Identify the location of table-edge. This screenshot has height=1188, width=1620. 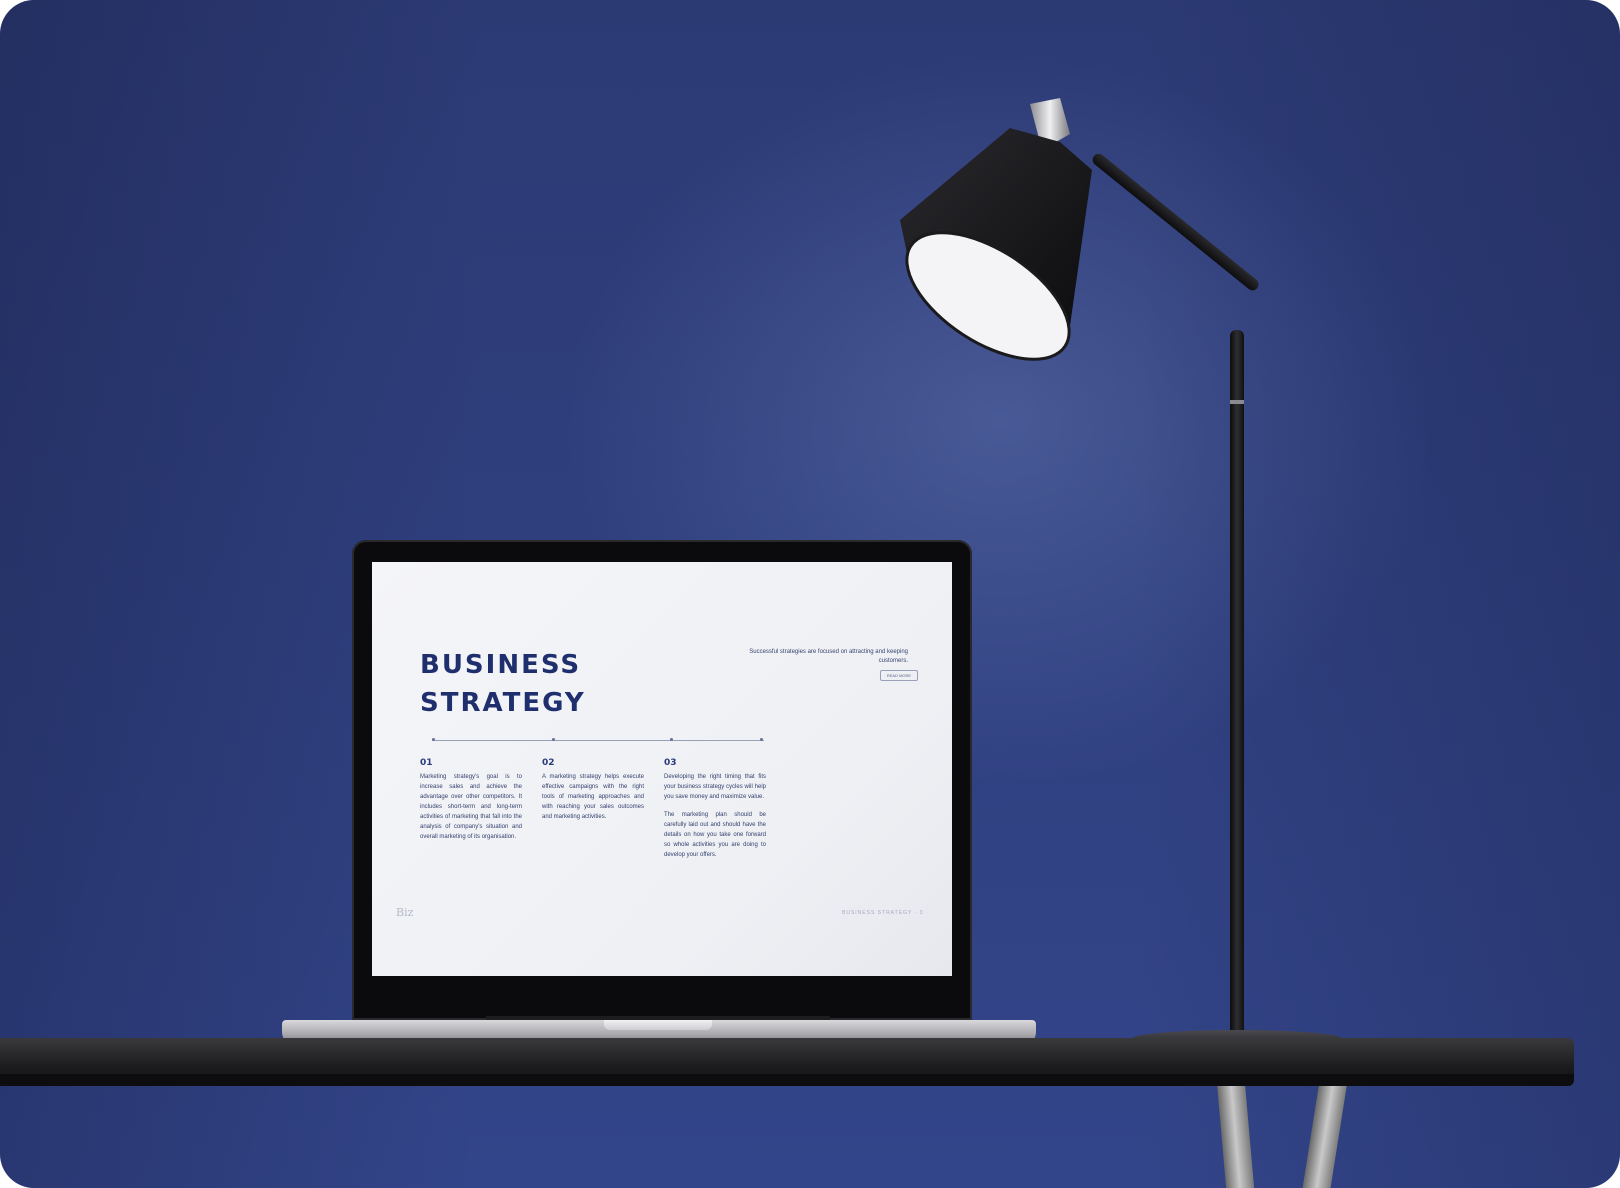
(787, 1080).